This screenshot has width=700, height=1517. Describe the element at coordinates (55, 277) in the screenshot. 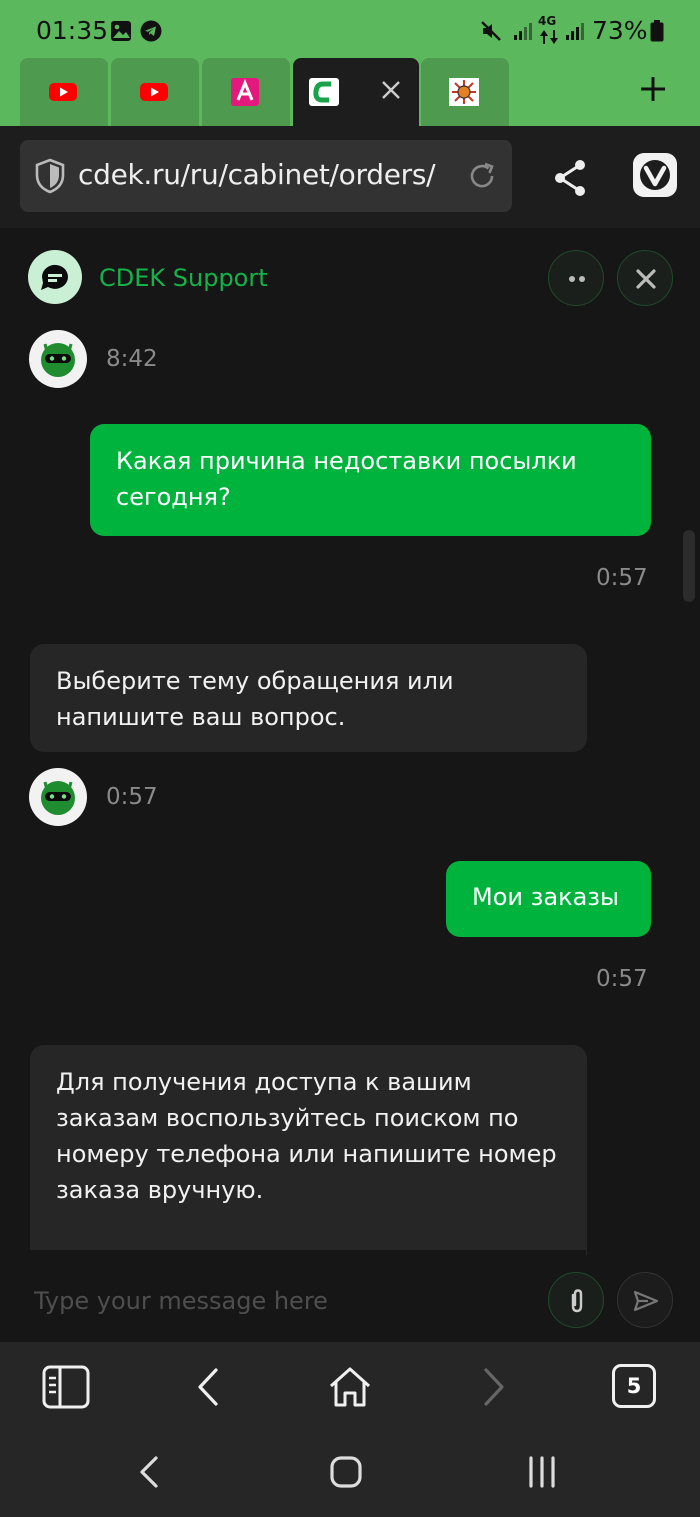

I see `chat-logo-icon` at that location.